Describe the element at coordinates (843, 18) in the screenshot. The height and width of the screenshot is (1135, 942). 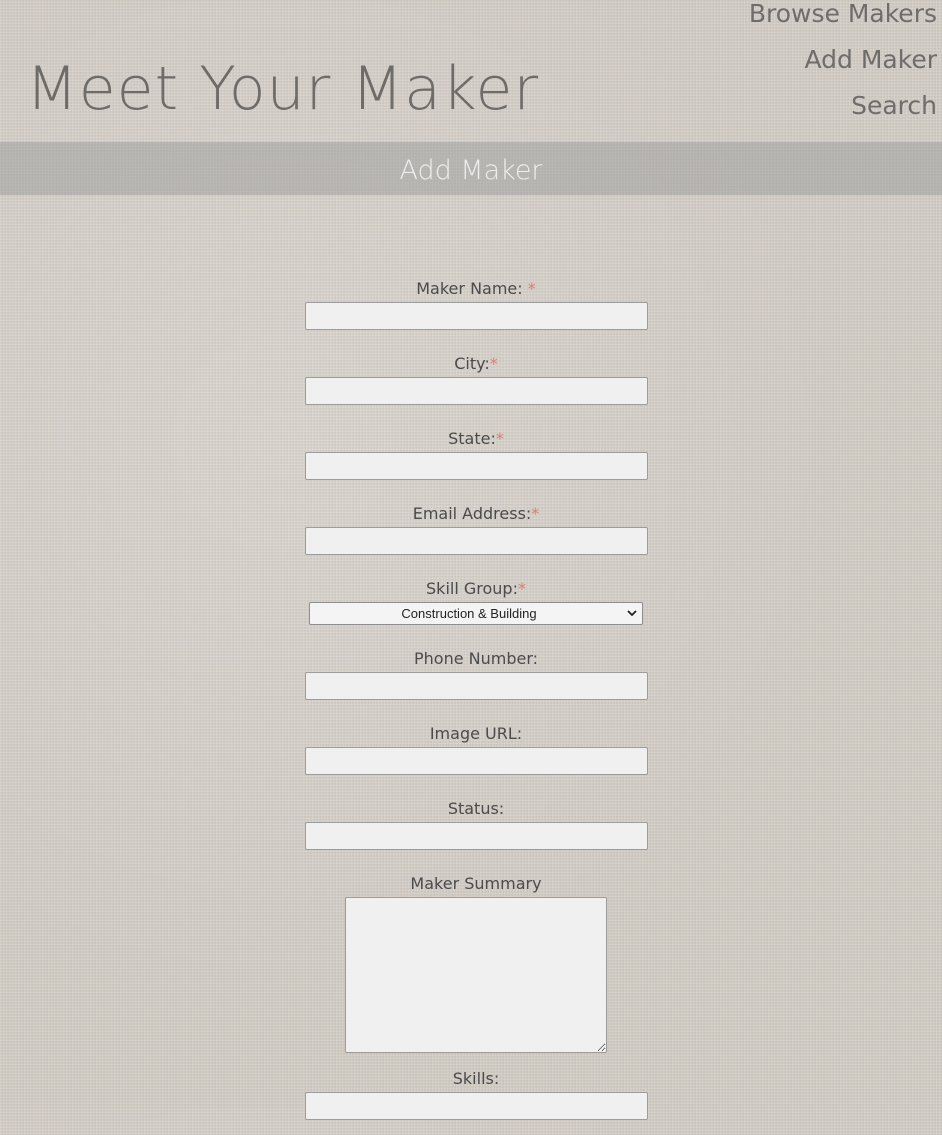
I see `nav-browse-makers: Browse Makers` at that location.